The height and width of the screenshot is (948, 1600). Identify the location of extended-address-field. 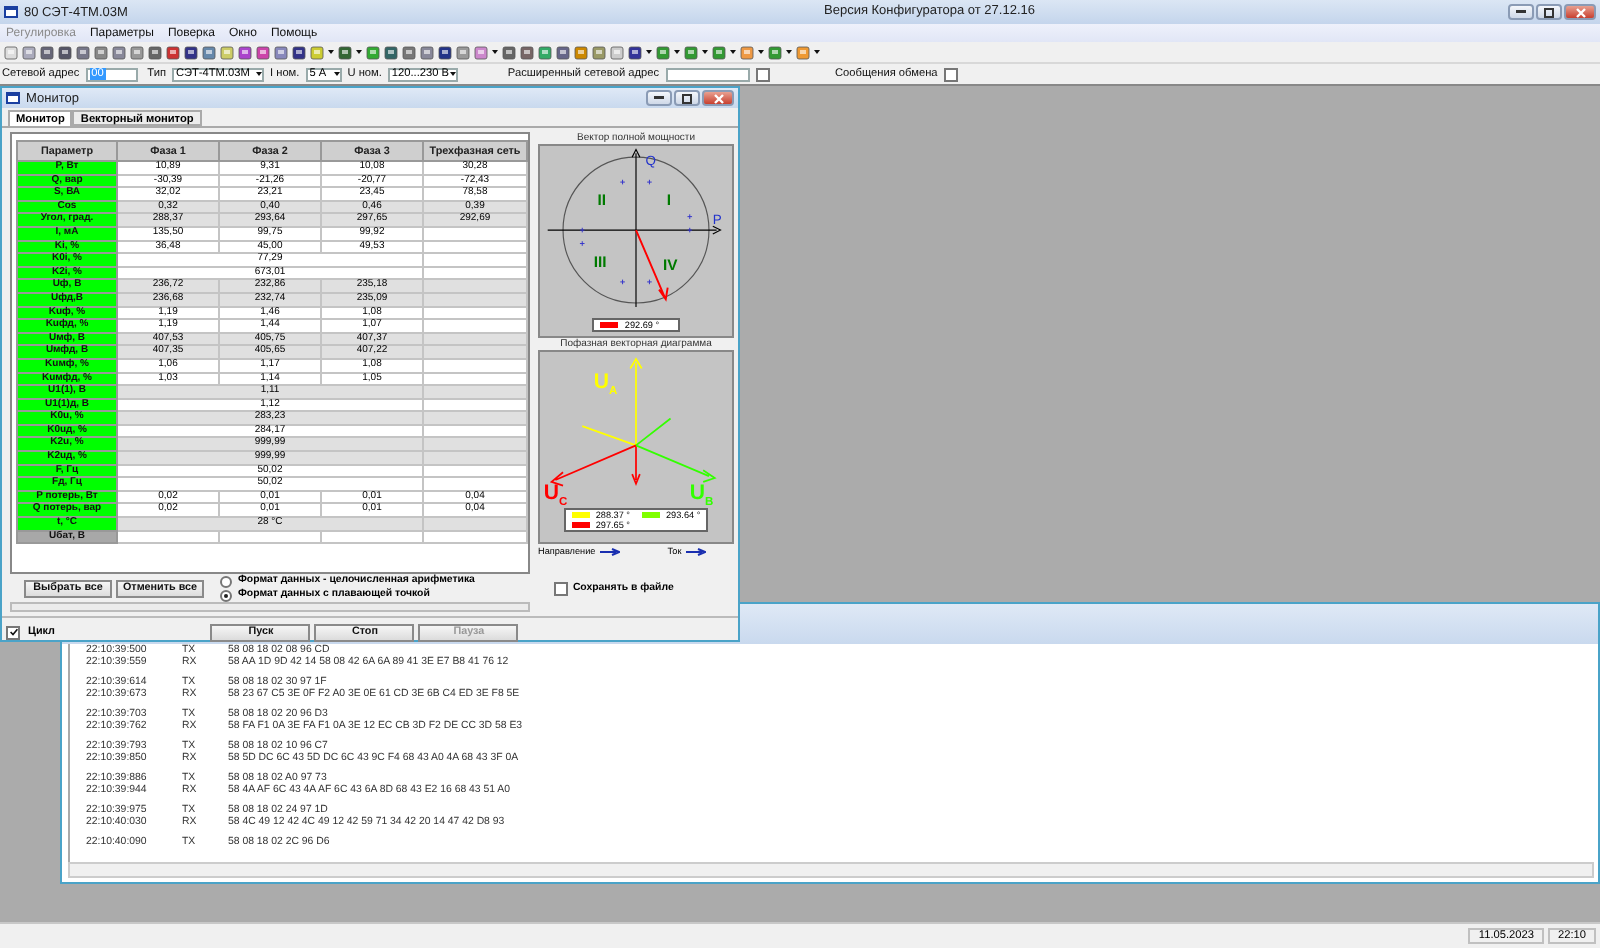
(707, 74).